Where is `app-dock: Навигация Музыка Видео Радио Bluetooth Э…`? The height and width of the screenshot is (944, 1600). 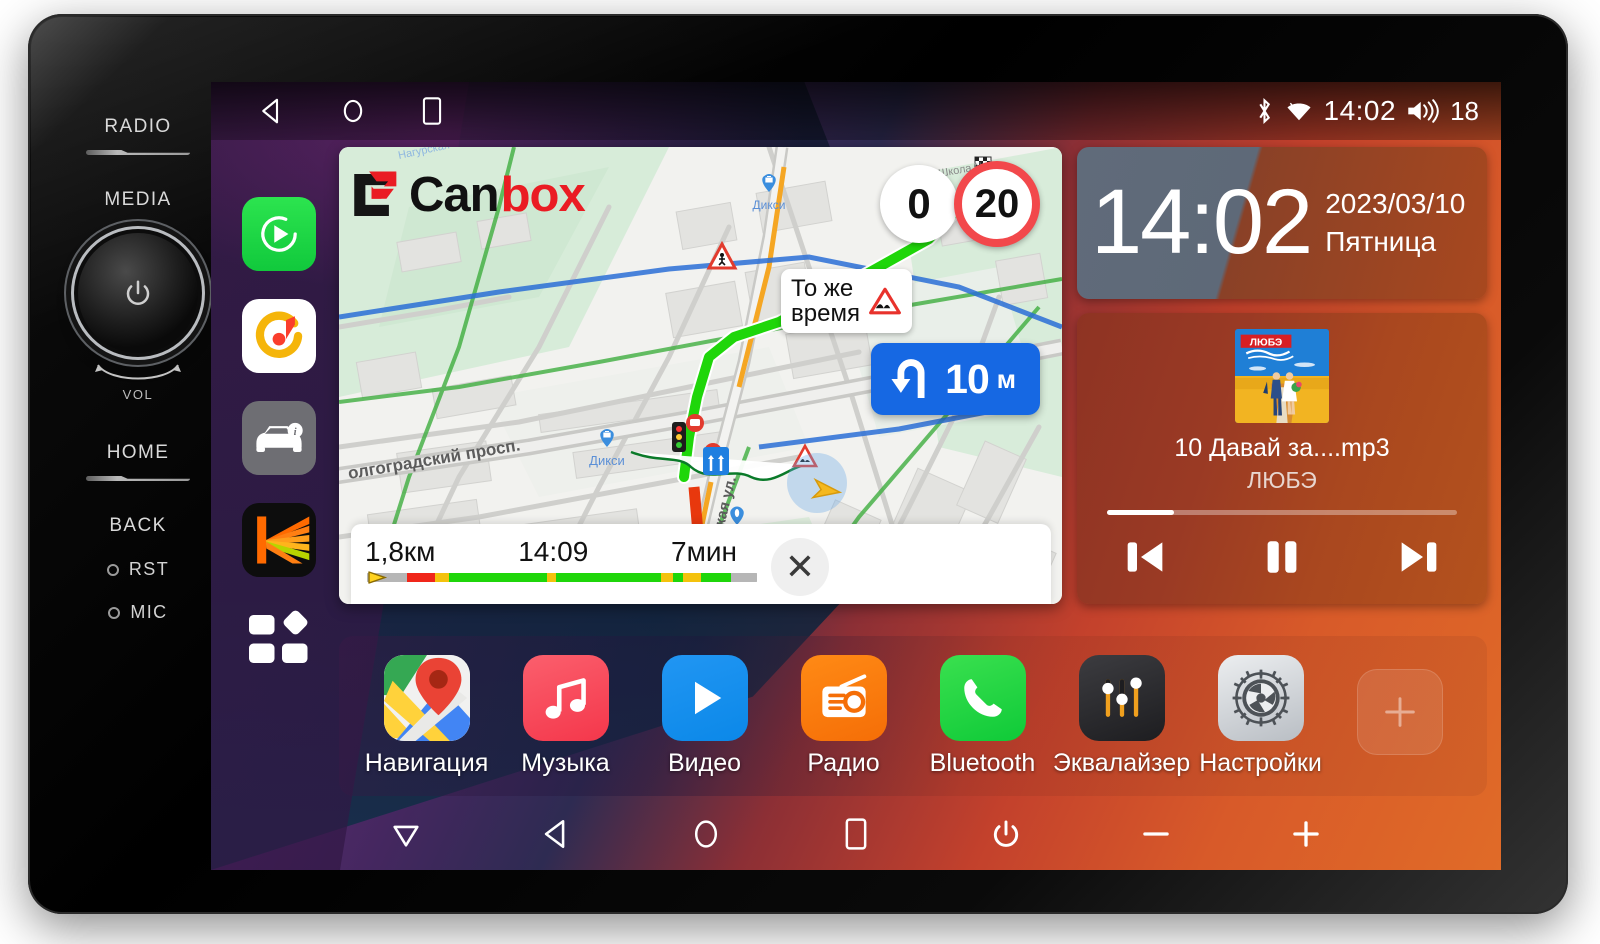
app-dock: Навигация Музыка Видео Радио Bluetooth Э… is located at coordinates (913, 716).